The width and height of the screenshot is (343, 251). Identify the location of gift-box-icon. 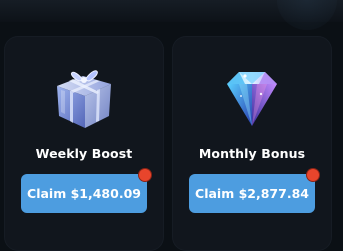
(84, 99).